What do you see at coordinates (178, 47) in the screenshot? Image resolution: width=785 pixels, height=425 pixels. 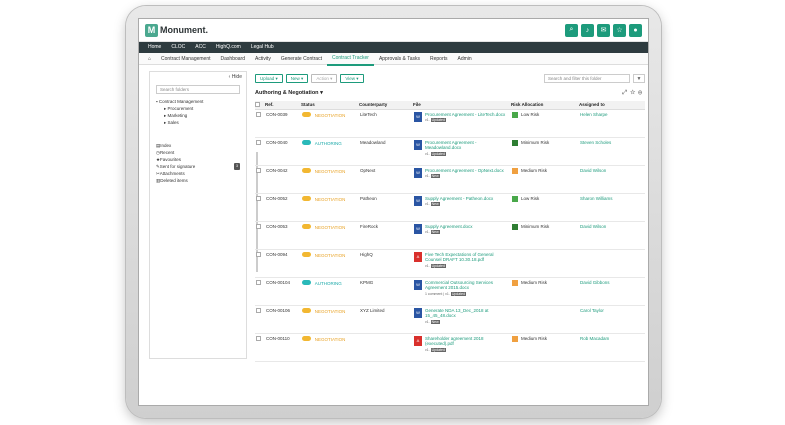 I see `nav-cloc: CLOC` at bounding box center [178, 47].